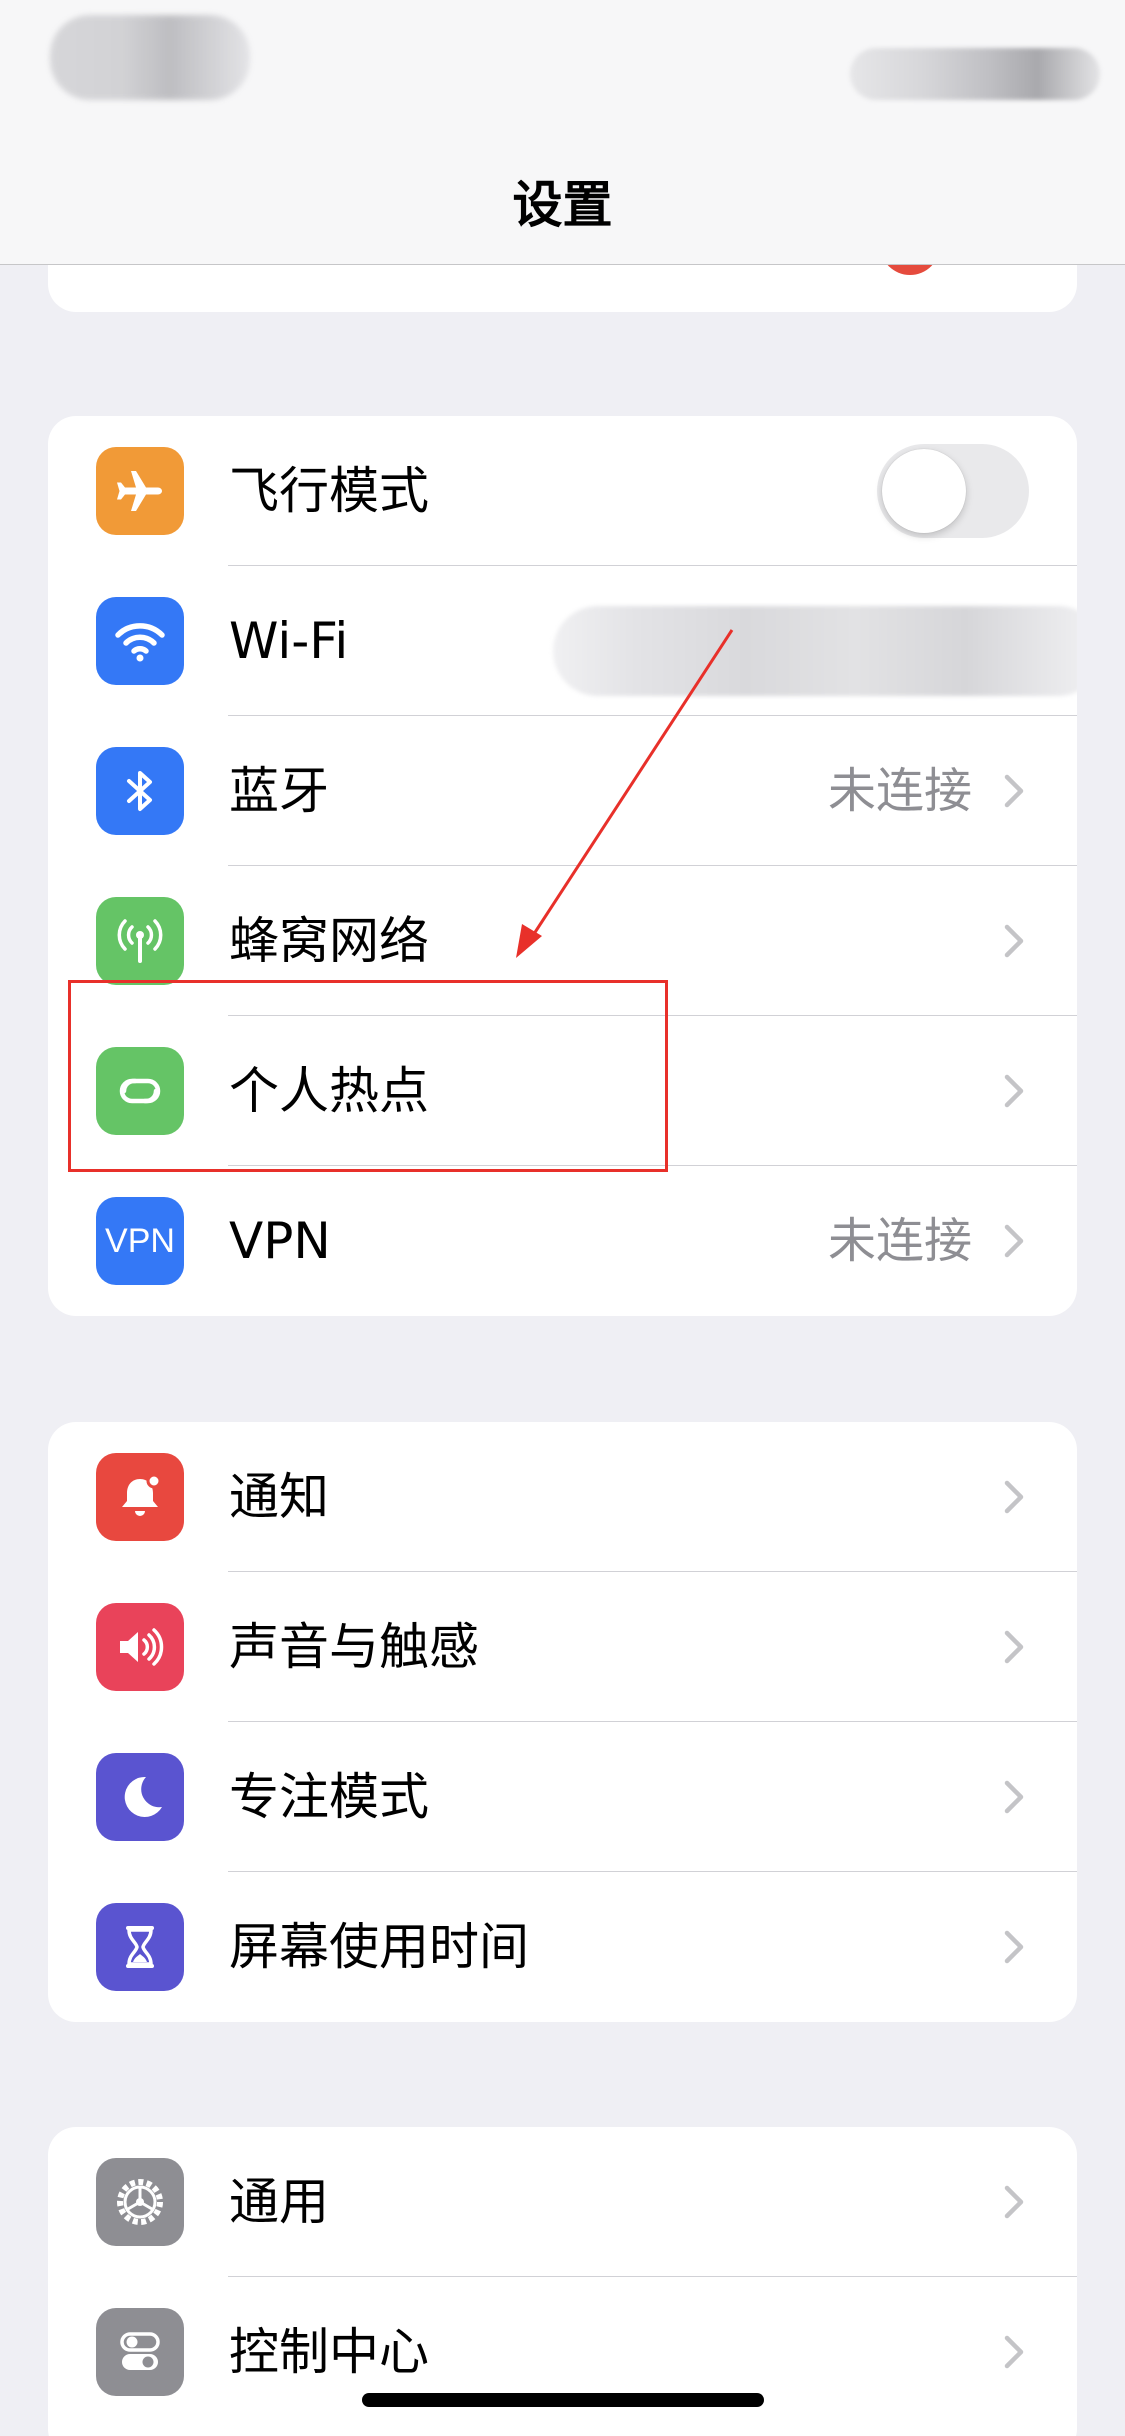  Describe the element at coordinates (140, 2202) in the screenshot. I see `gear-icon` at that location.